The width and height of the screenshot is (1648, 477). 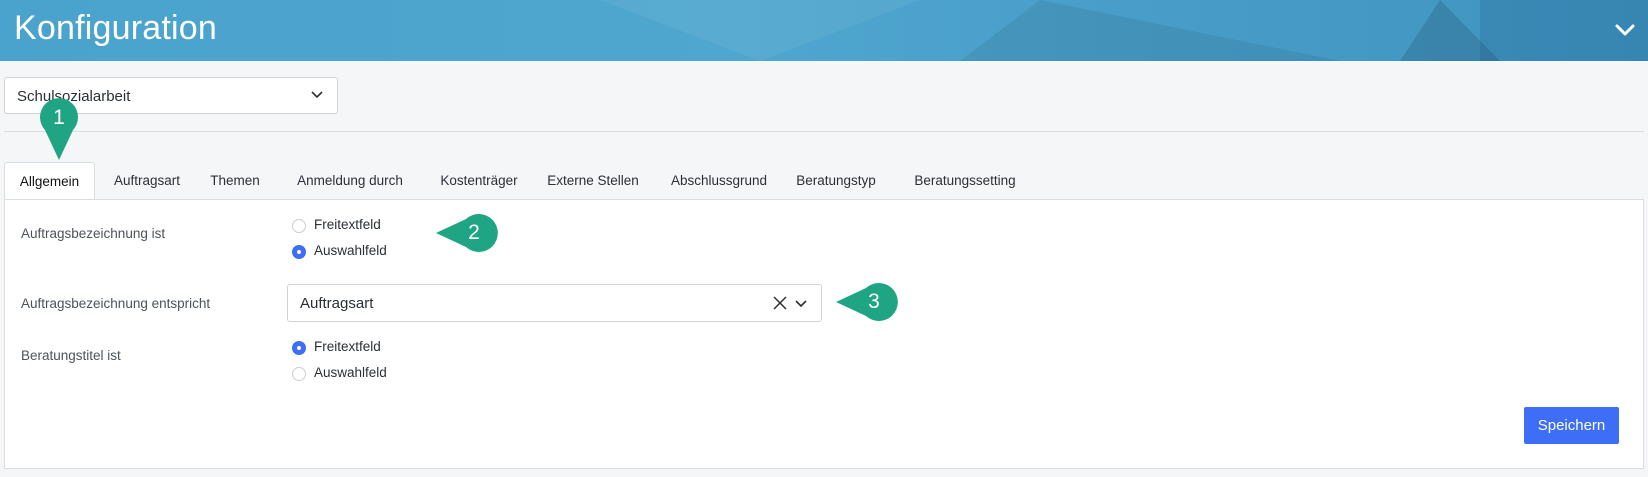 I want to click on tab-themen: Themen, so click(x=235, y=180).